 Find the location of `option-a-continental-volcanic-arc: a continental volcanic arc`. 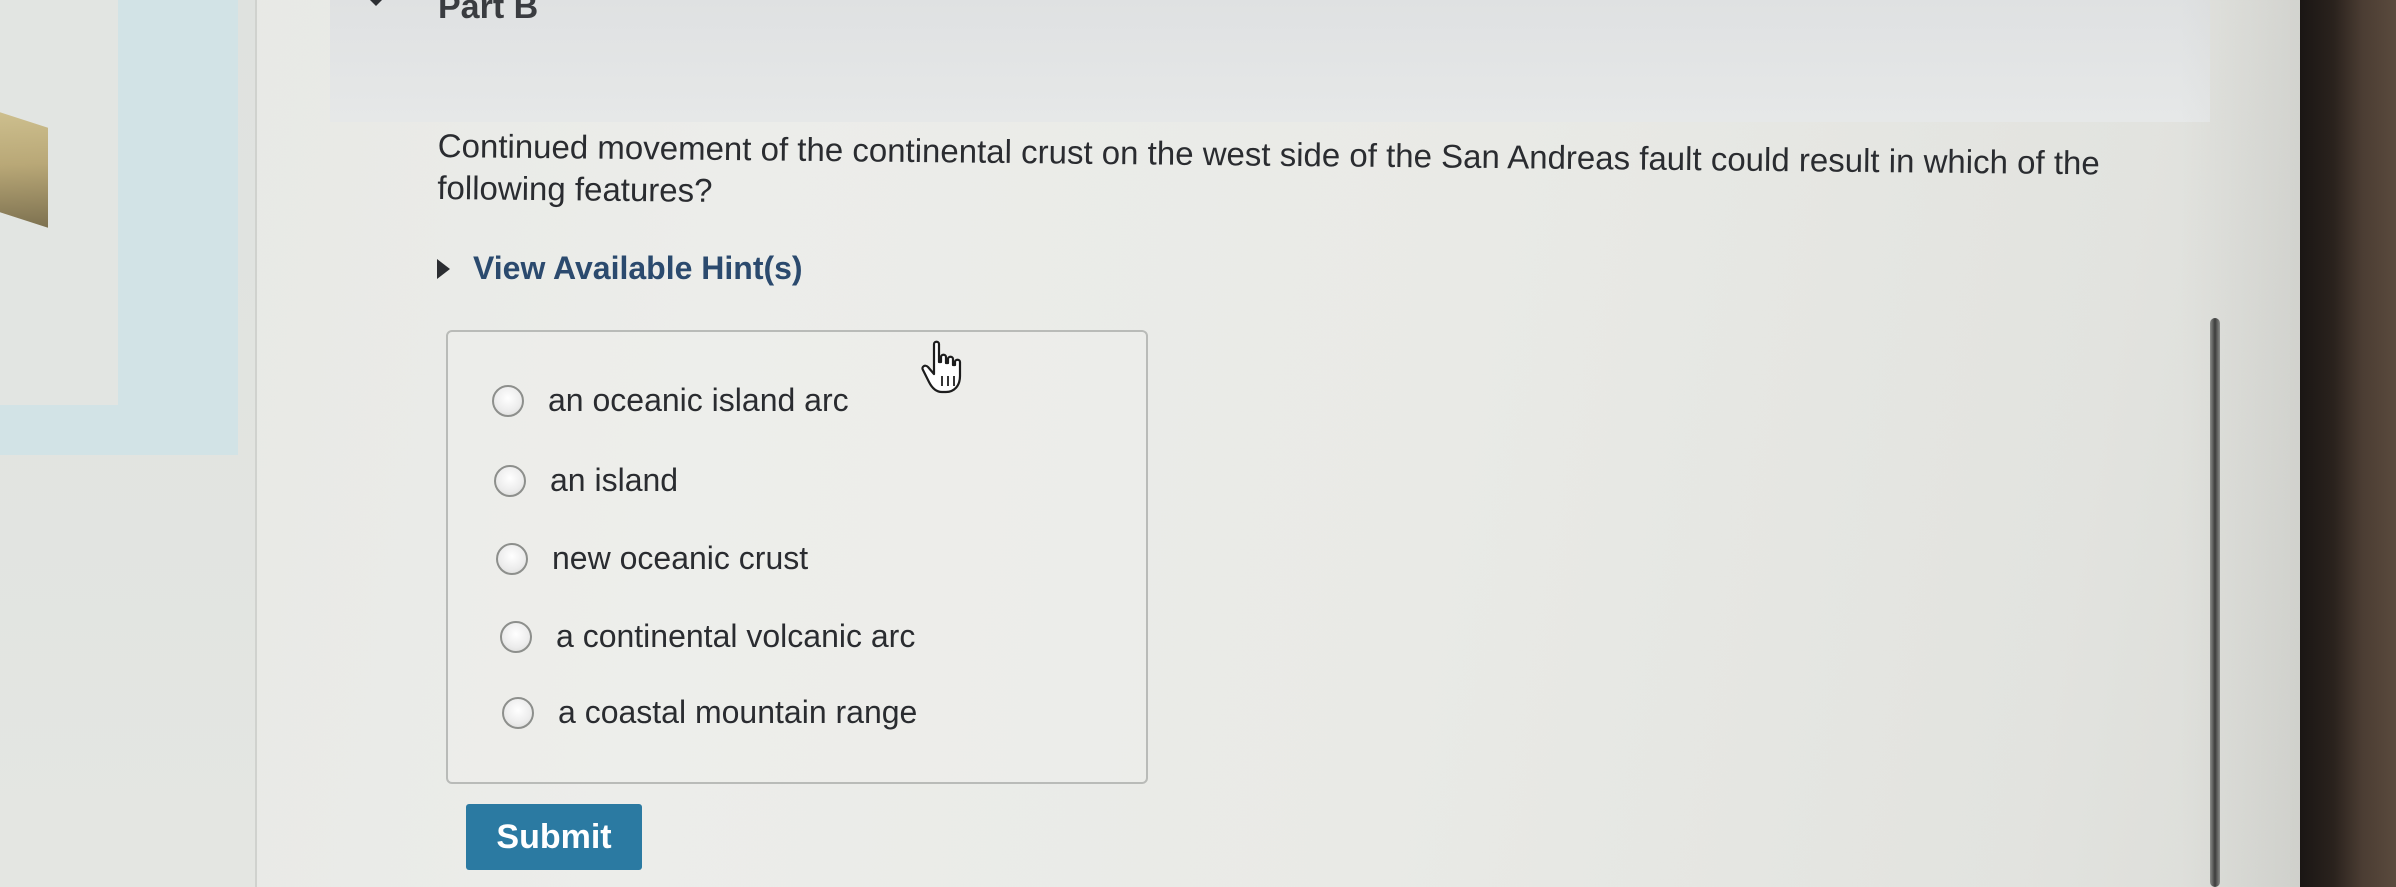

option-a-continental-volcanic-arc: a continental volcanic arc is located at coordinates (707, 636).